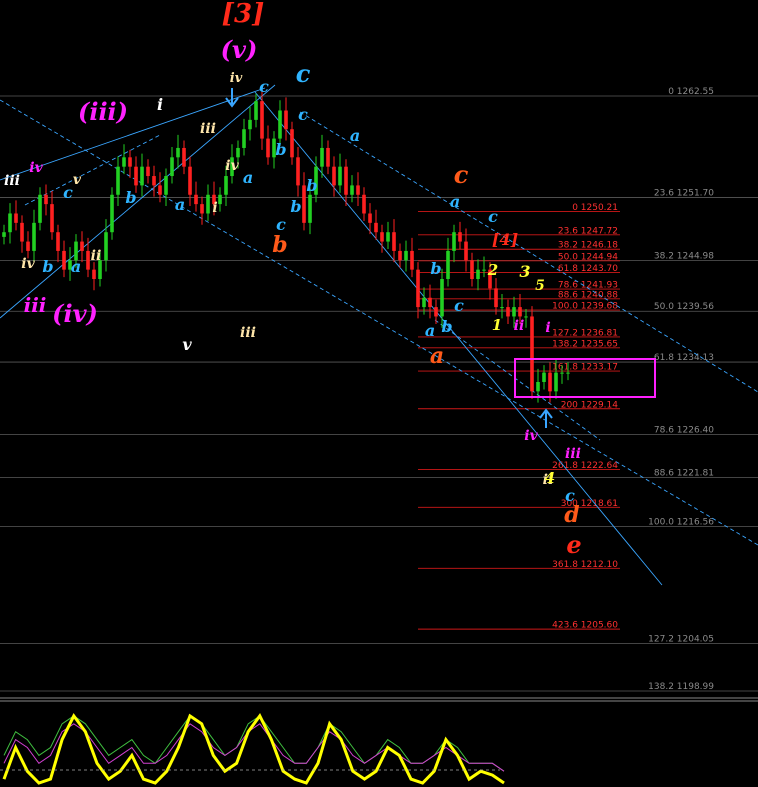 This screenshot has width=758, height=787. Describe the element at coordinates (681, 640) in the screenshot. I see `right-level-label: 127.2 1204.05` at that location.